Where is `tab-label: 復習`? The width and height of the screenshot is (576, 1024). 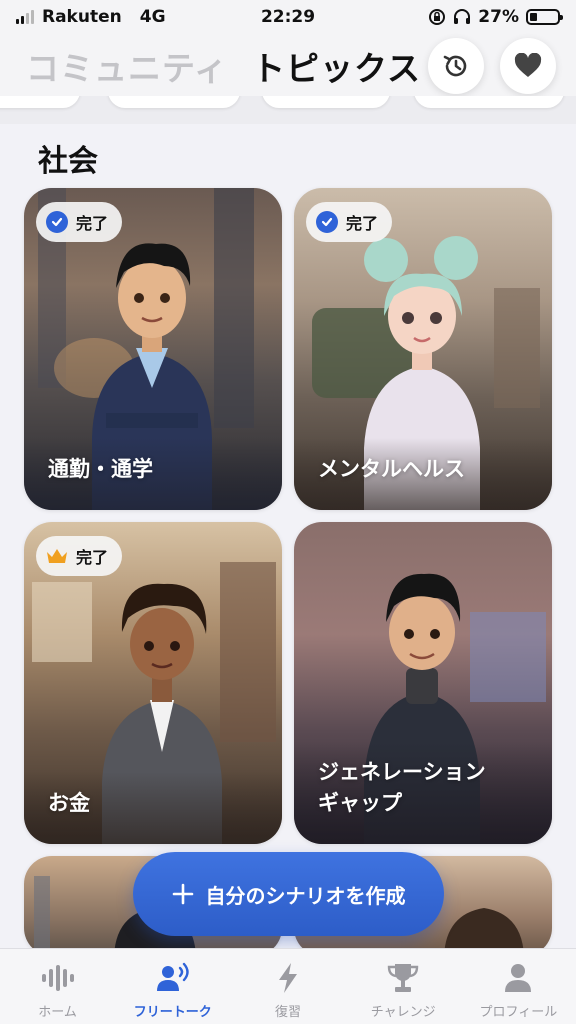
tab-label: 復習 is located at coordinates (288, 1012).